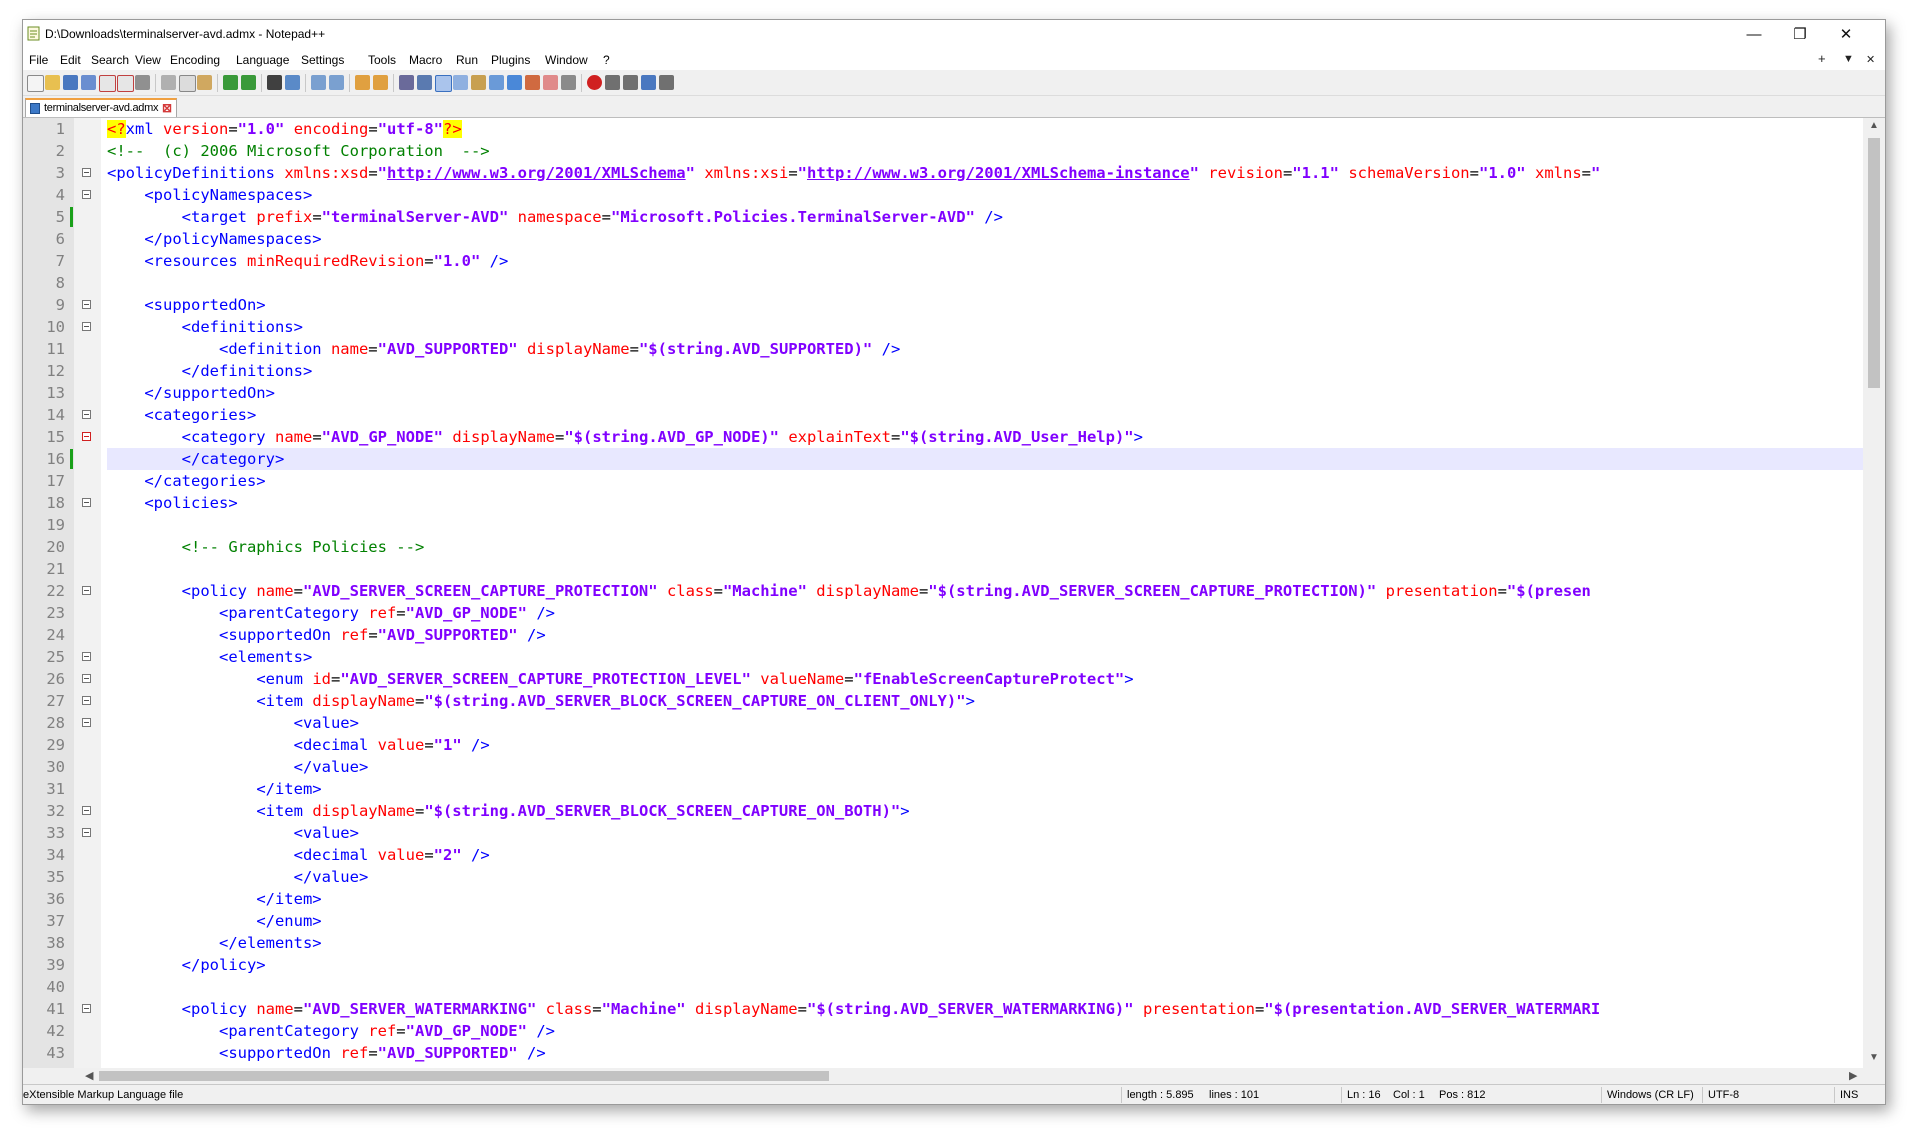 Image resolution: width=1922 pixels, height=1143 pixels. I want to click on menu-settings: Settings, so click(322, 60).